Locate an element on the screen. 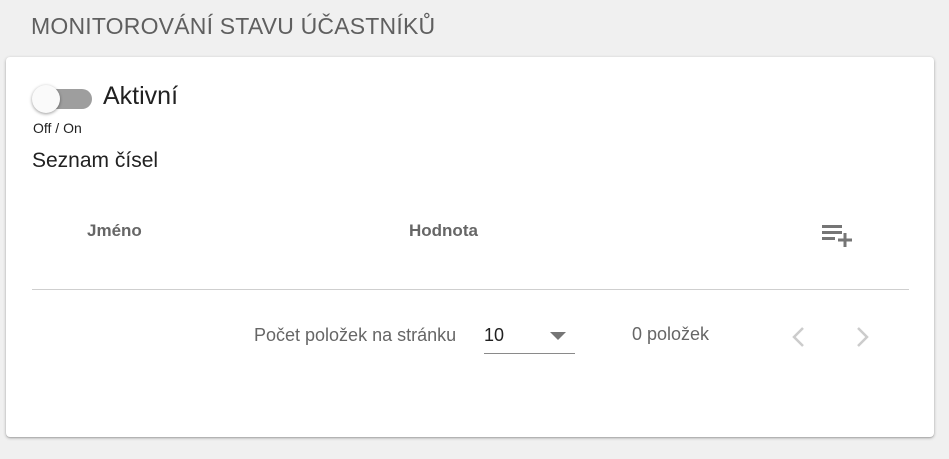 This screenshot has height=459, width=949. chevron-right-icon is located at coordinates (863, 337).